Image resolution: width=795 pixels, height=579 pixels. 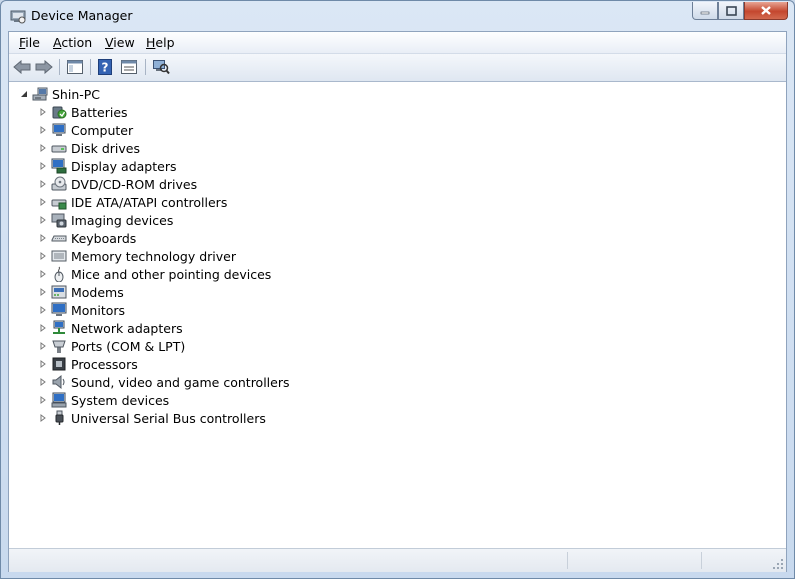 I want to click on show-hide-console-tree-button, so click(x=75, y=67).